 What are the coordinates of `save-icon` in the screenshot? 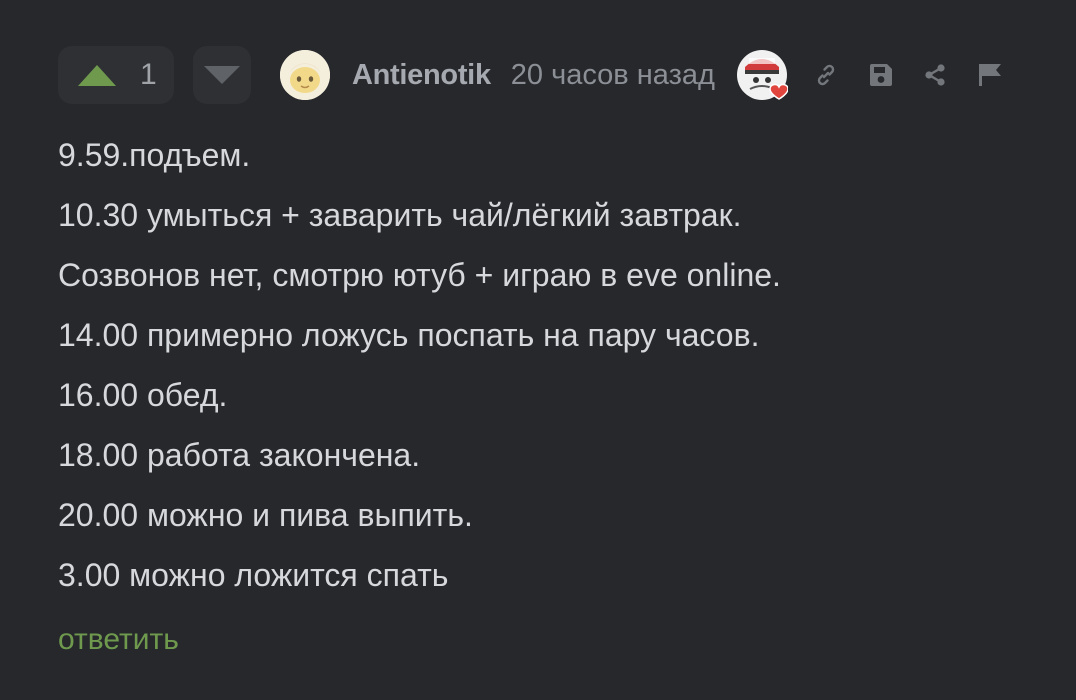 It's located at (880, 75).